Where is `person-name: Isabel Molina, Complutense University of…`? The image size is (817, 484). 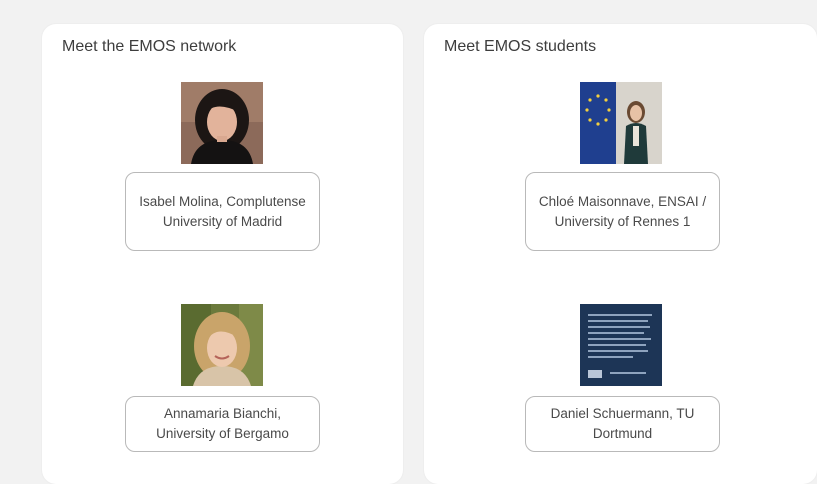
person-name: Isabel Molina, Complutense University of… is located at coordinates (222, 211).